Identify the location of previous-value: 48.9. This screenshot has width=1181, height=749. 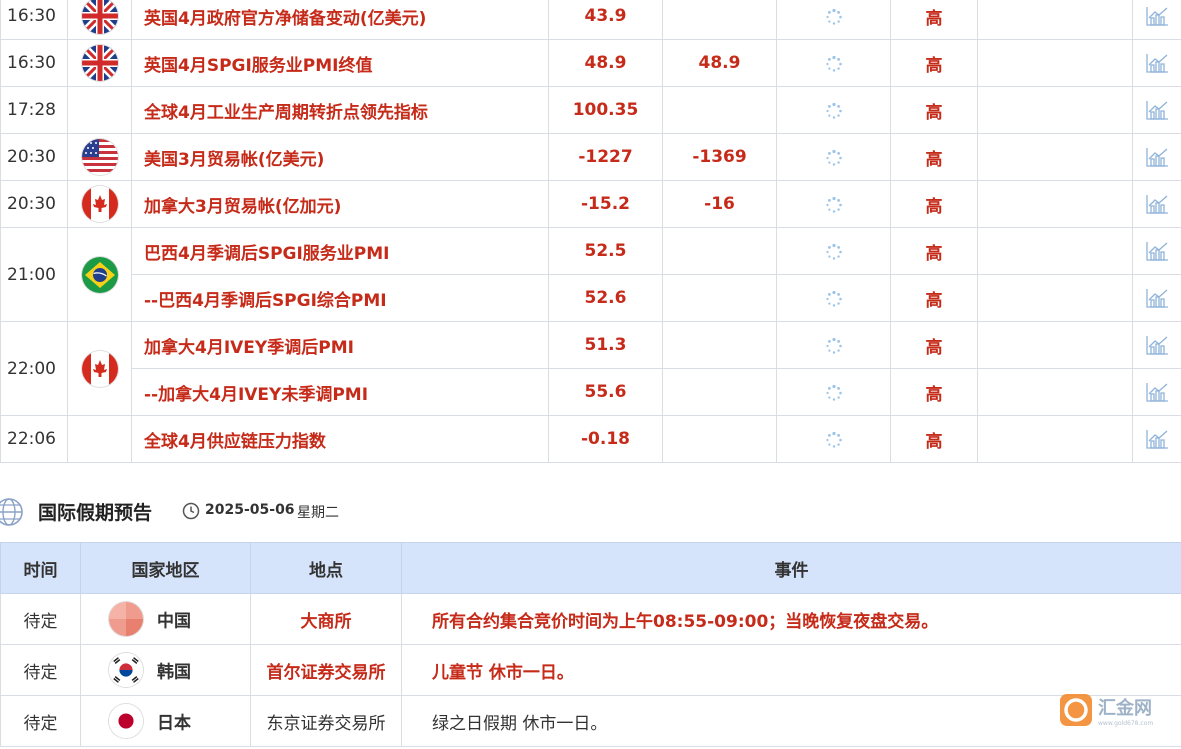
(605, 63).